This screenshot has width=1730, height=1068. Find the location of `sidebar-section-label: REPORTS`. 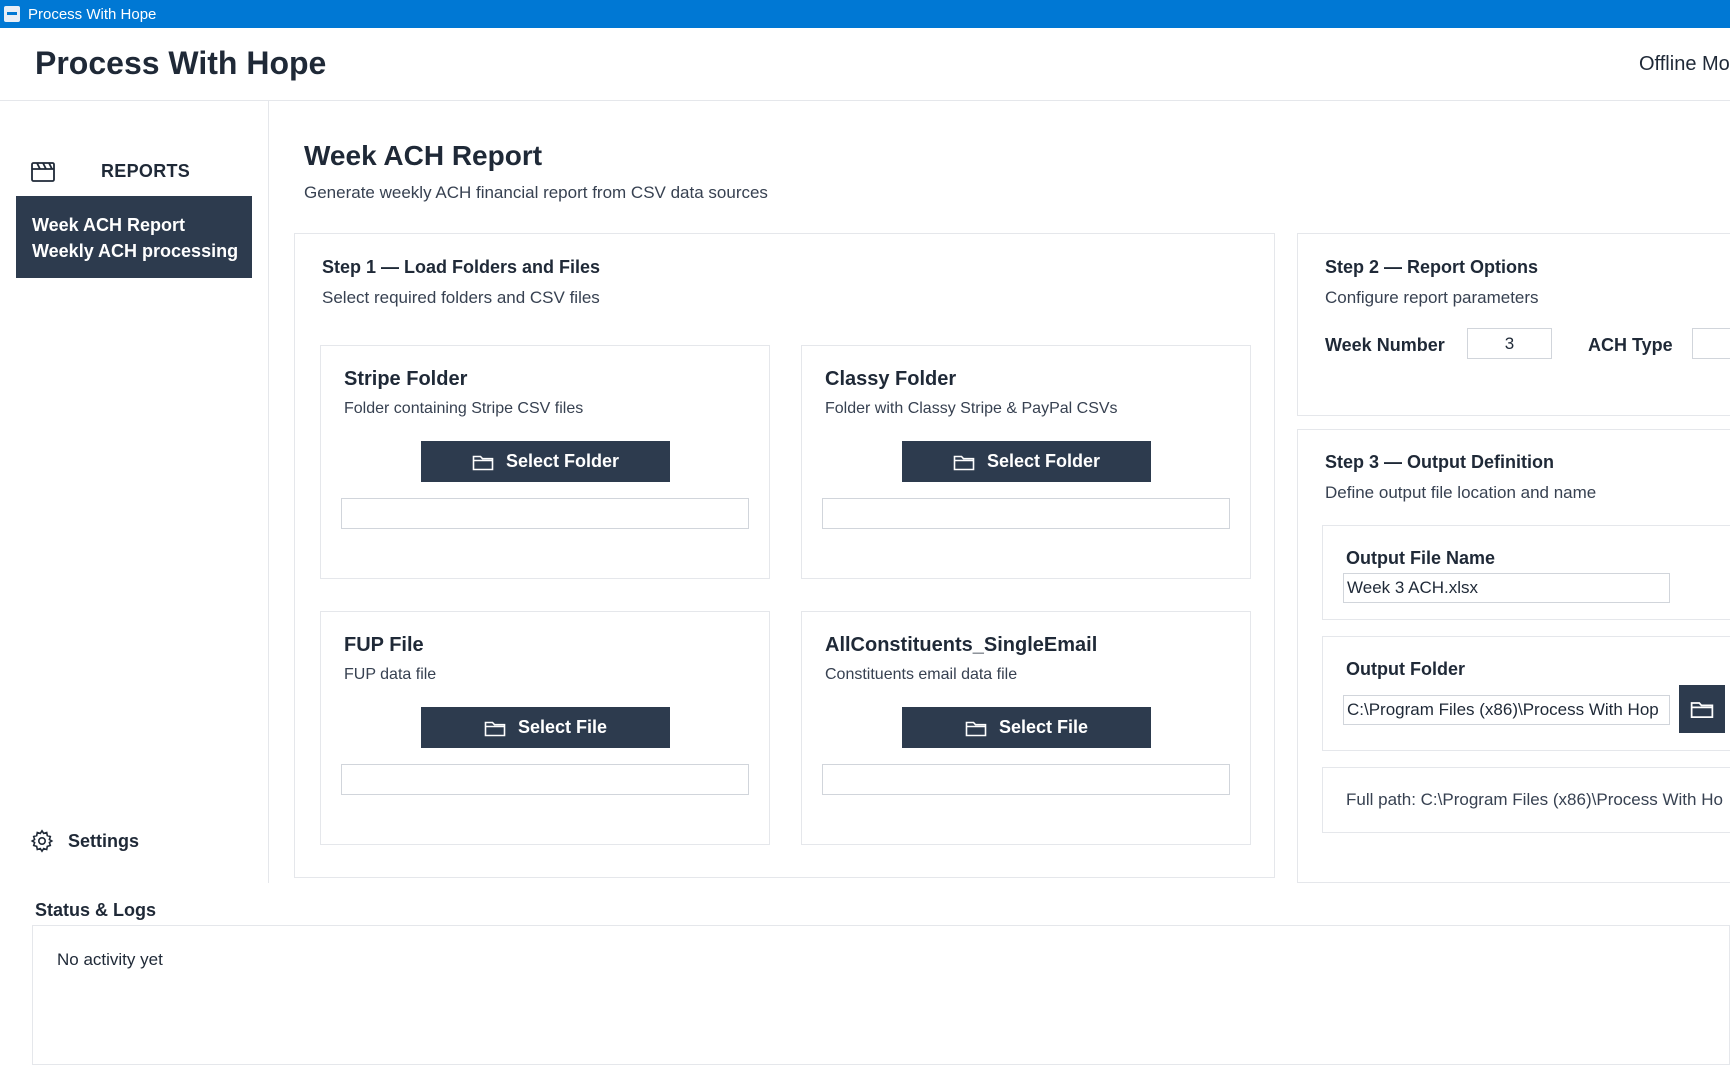

sidebar-section-label: REPORTS is located at coordinates (146, 171).